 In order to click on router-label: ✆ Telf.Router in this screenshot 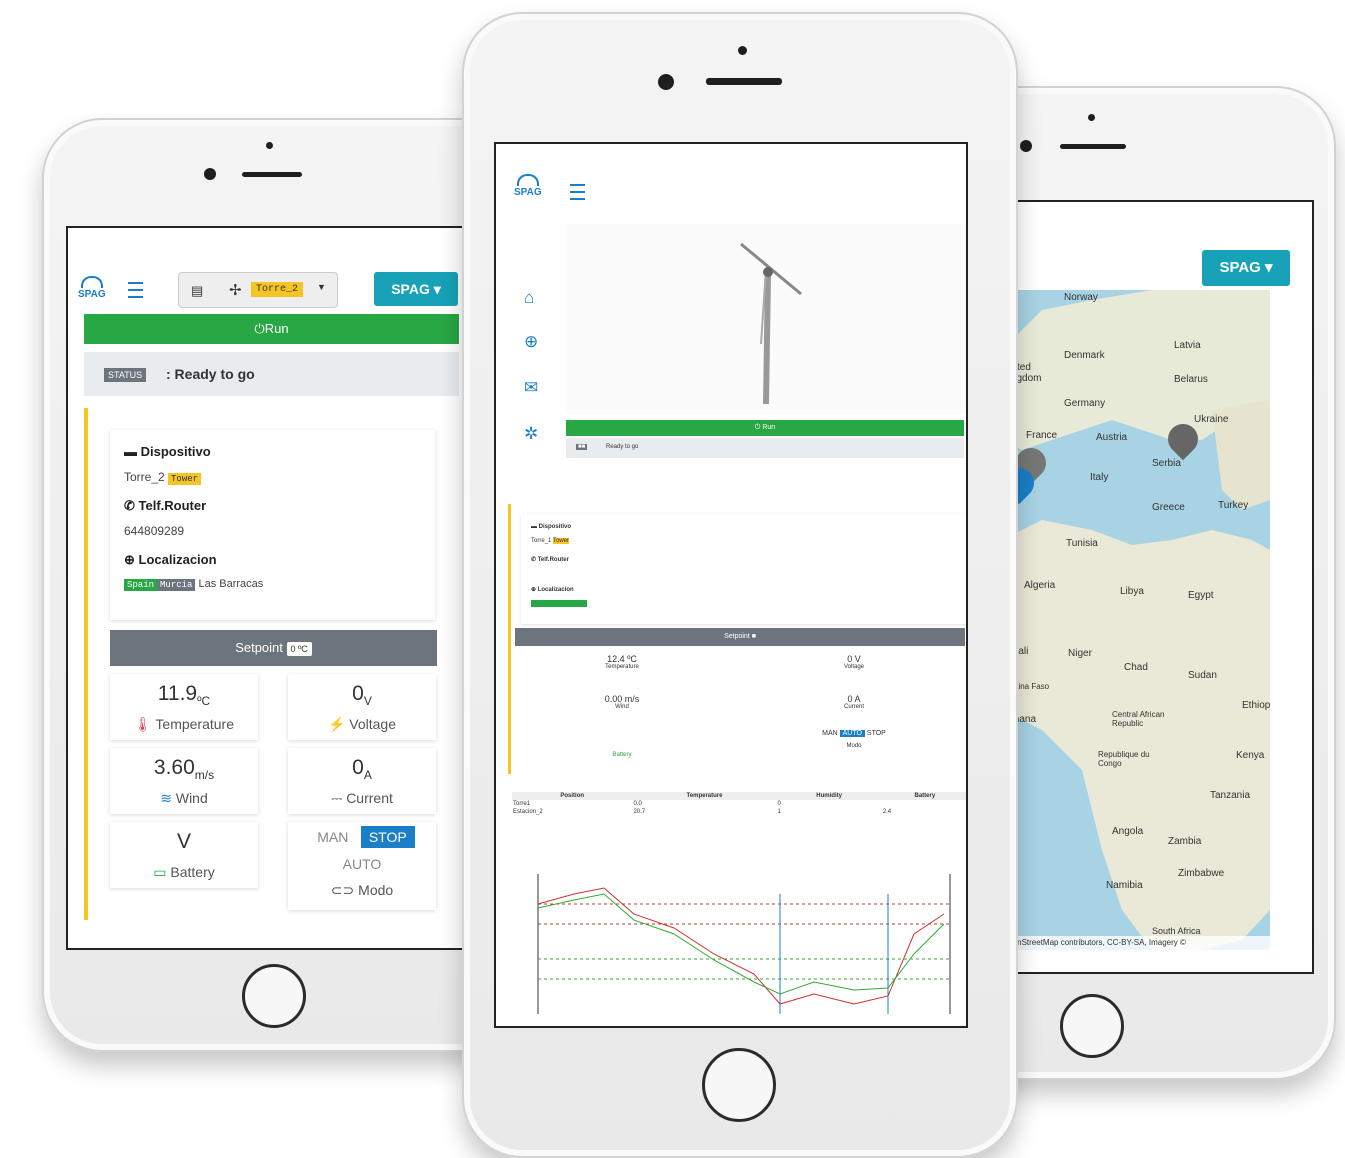, I will do `click(550, 559)`.